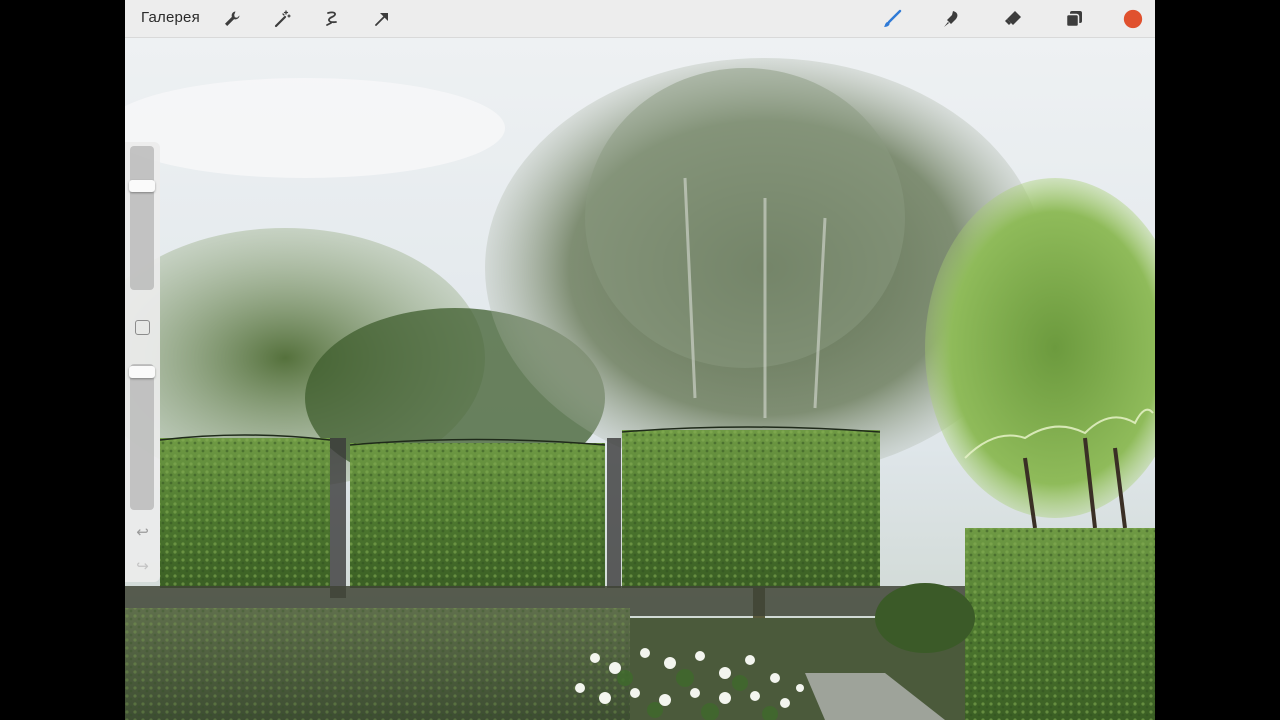  I want to click on color-picker, so click(1133, 19).